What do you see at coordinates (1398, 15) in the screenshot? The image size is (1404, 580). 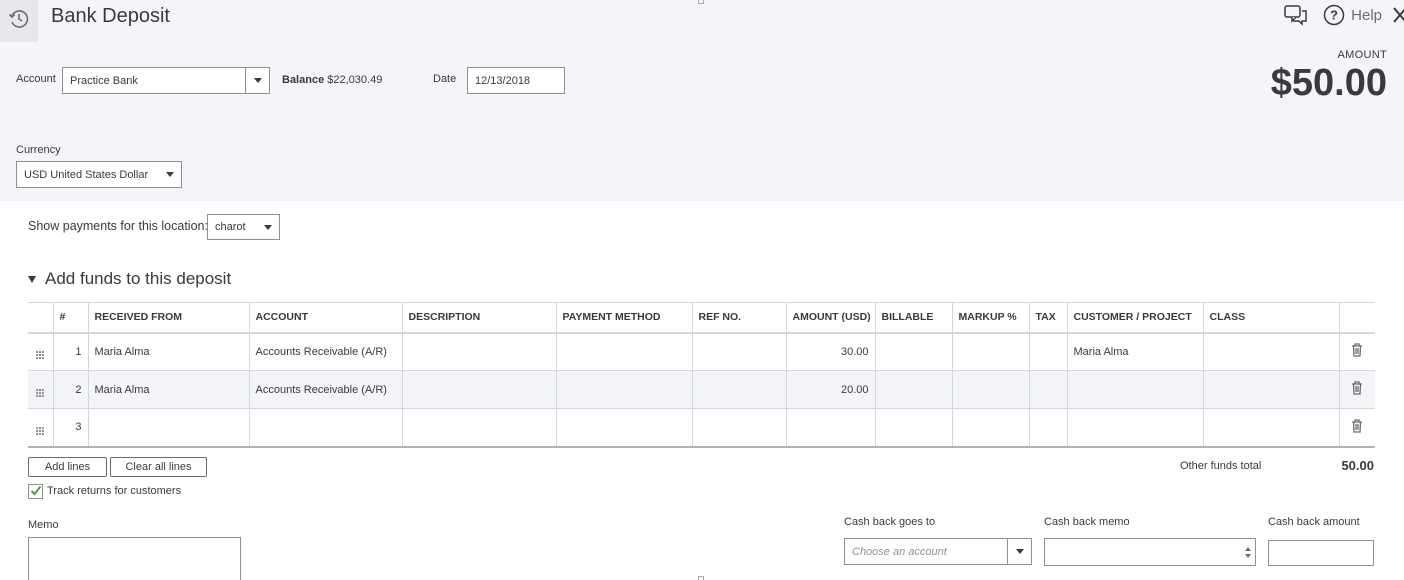 I see `close-icon` at bounding box center [1398, 15].